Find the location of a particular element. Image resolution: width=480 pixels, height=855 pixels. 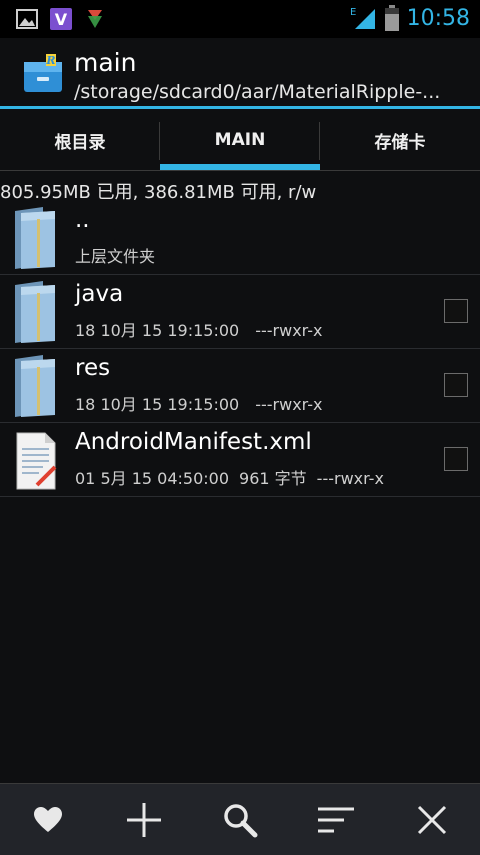

tab-sdcard-label: 存储卡 is located at coordinates (400, 142).